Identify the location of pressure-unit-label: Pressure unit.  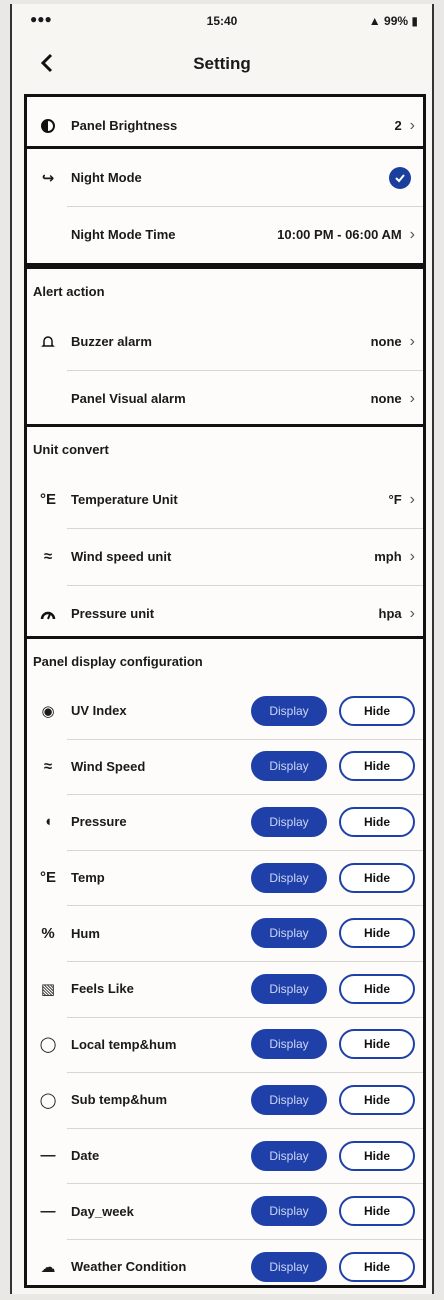
(113, 613).